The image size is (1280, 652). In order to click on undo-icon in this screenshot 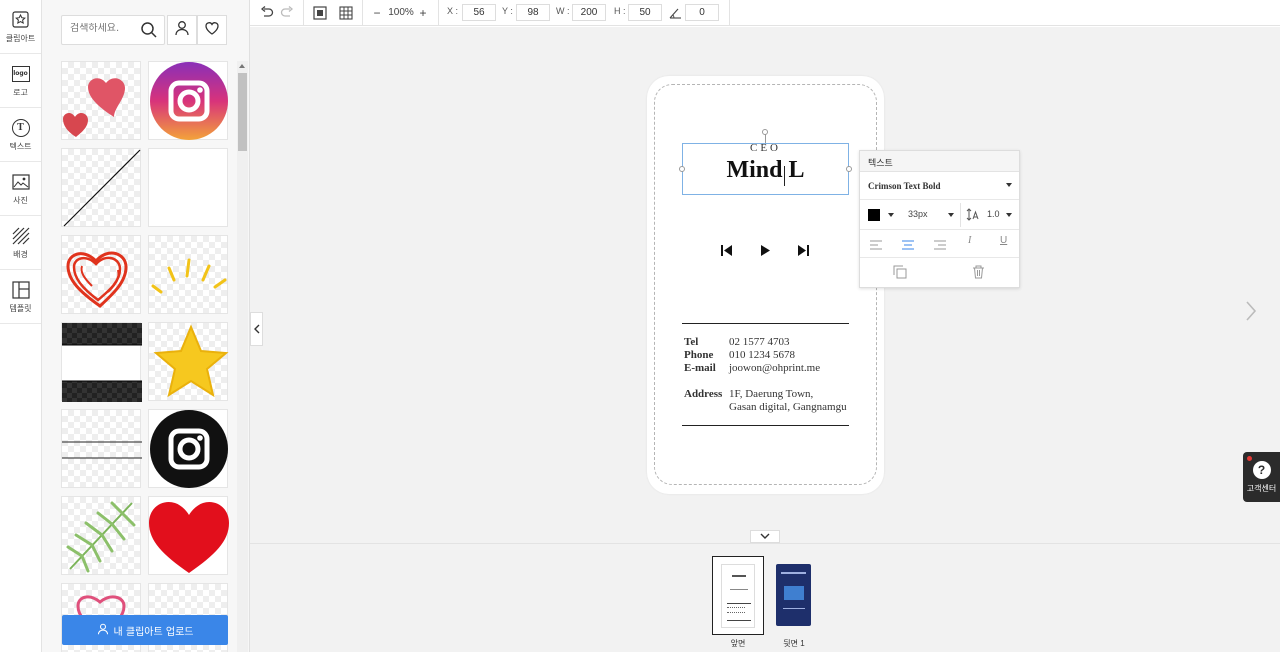, I will do `click(267, 12)`.